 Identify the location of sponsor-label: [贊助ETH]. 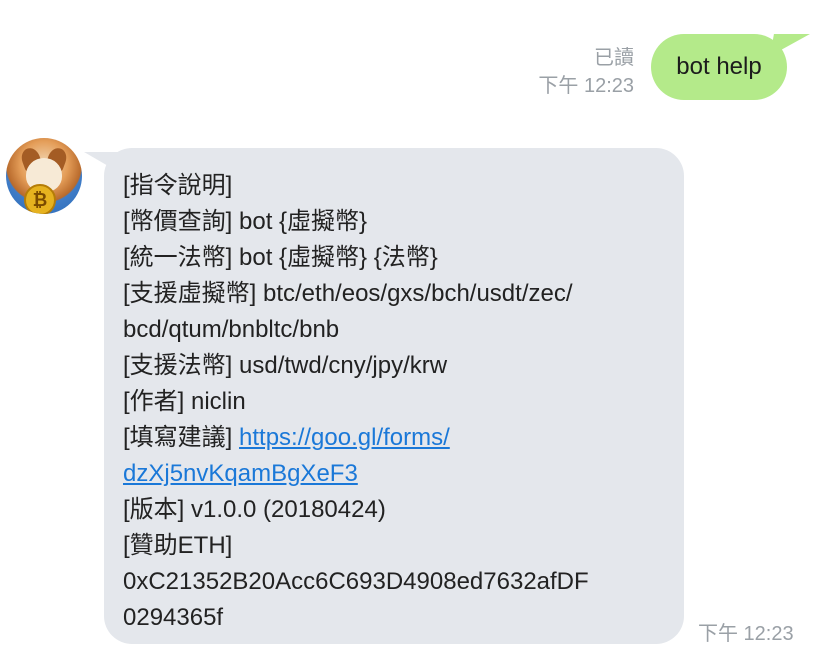
(178, 545).